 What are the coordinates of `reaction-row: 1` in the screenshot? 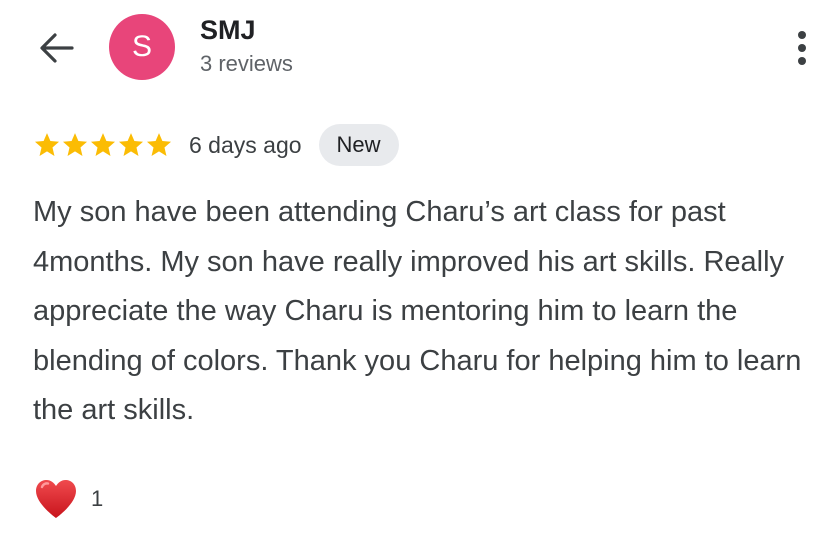 It's located at (68, 499).